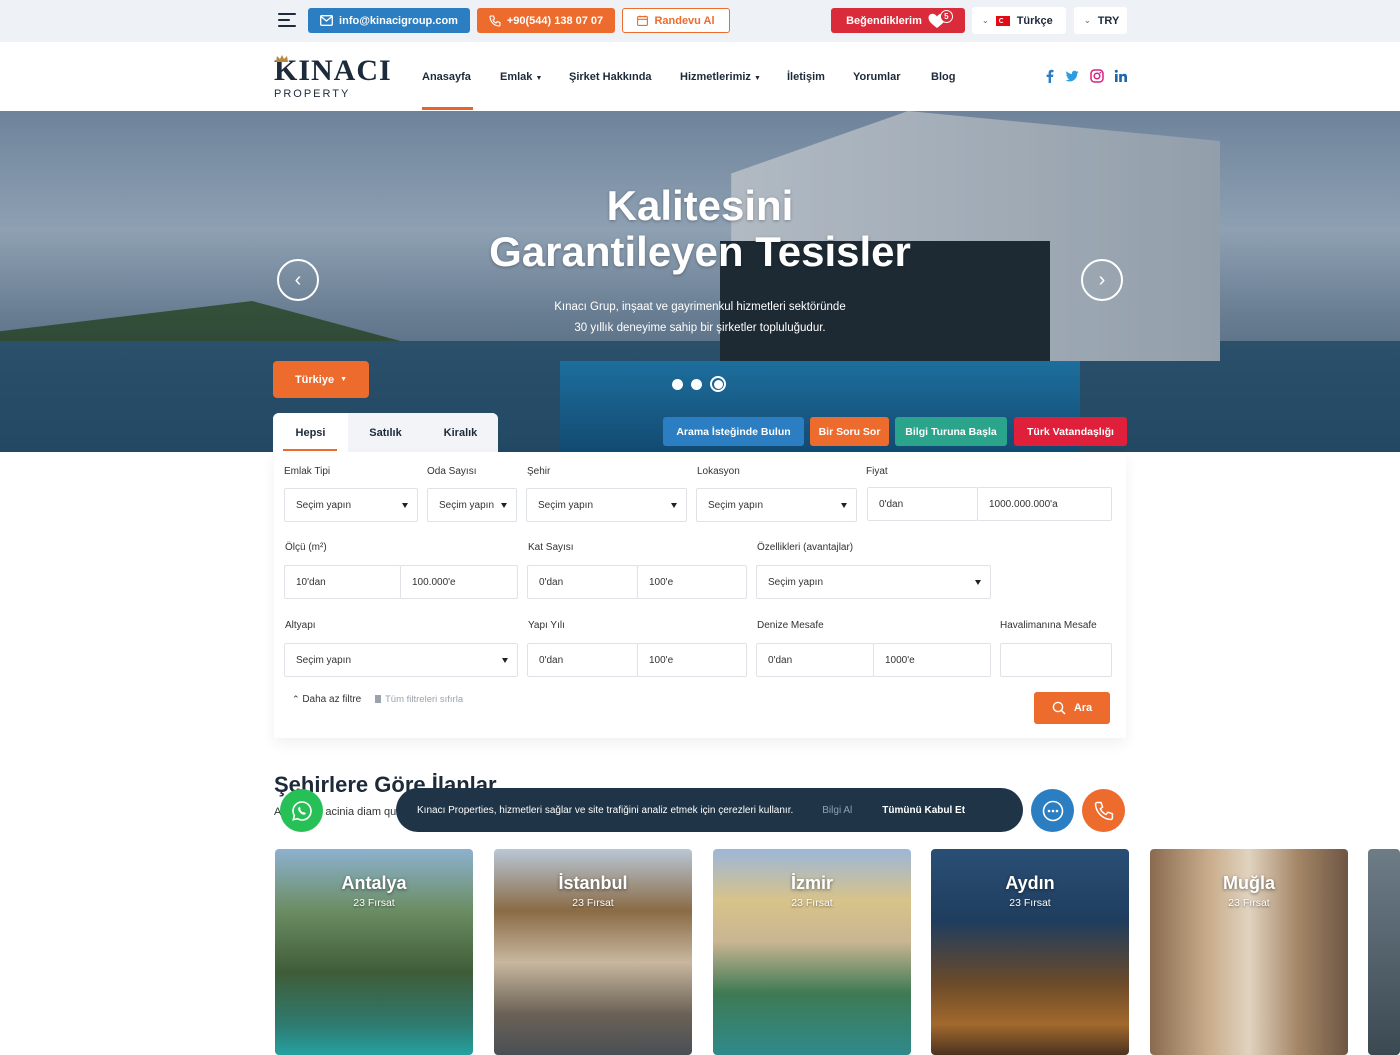 The image size is (1400, 1055). Describe the element at coordinates (301, 810) in the screenshot. I see `whatsapp-button` at that location.